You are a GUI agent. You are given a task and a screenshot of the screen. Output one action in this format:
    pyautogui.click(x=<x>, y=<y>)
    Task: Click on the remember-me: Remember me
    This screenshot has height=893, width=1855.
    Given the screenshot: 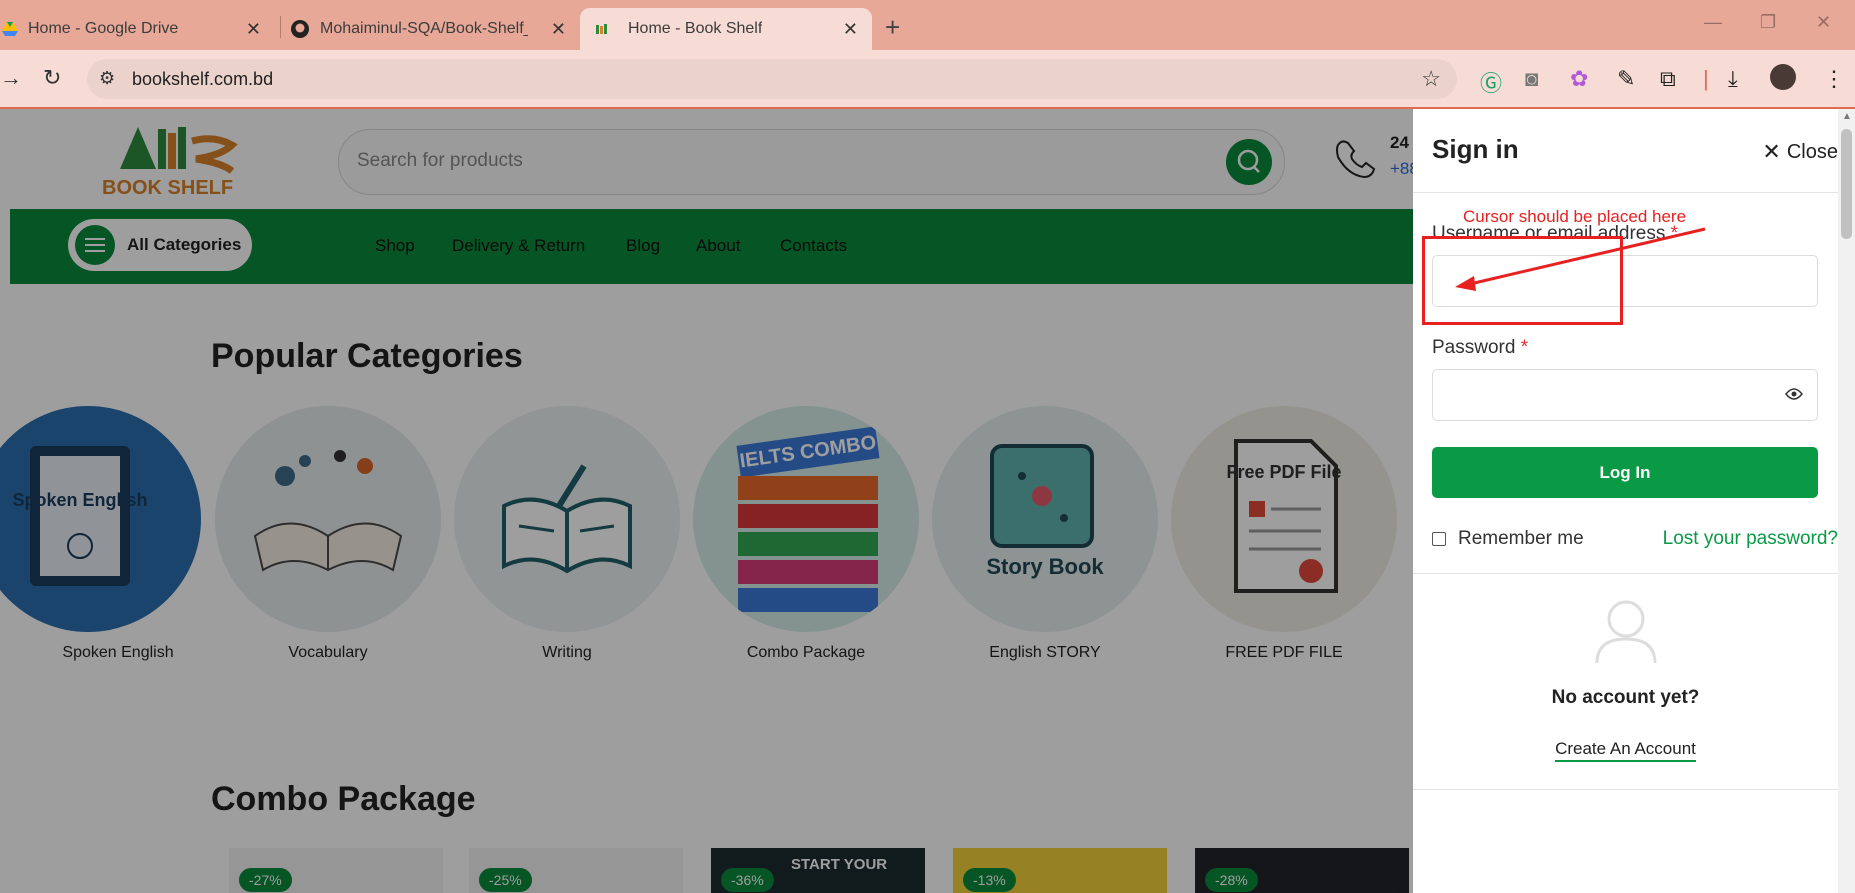 What is the action you would take?
    pyautogui.click(x=1508, y=539)
    